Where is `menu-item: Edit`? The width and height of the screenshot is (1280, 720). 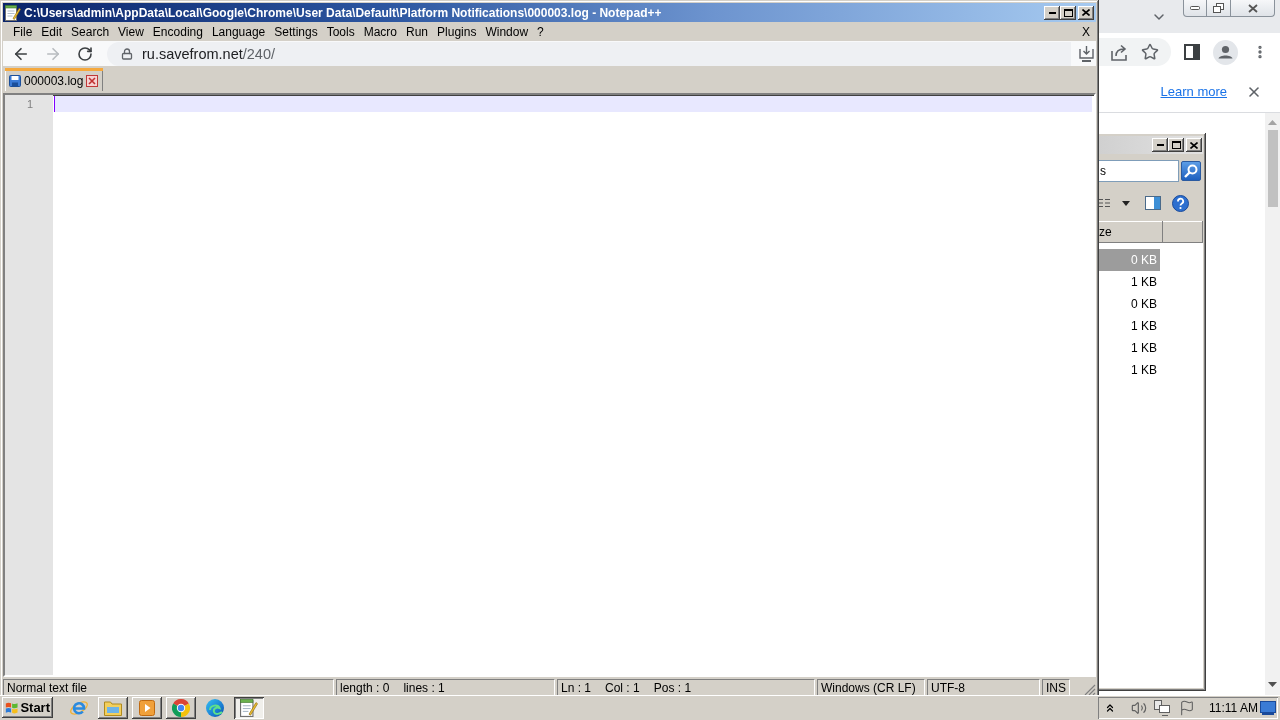 menu-item: Edit is located at coordinates (52, 31).